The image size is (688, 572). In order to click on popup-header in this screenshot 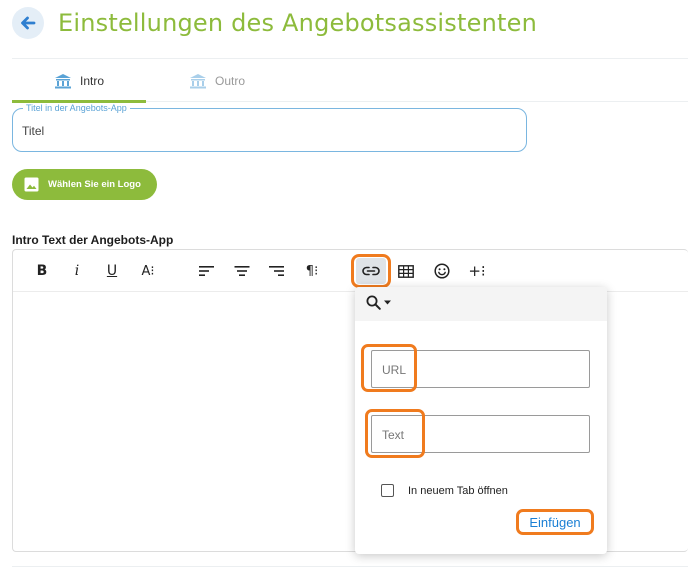, I will do `click(481, 304)`.